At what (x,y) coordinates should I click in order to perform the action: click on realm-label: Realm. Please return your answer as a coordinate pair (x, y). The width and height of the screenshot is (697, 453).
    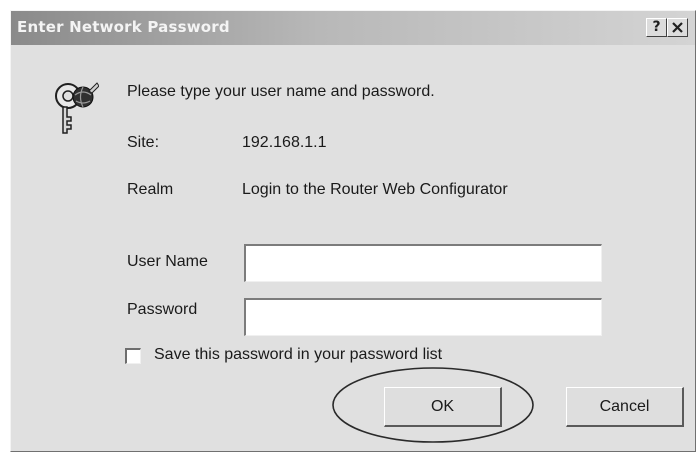
    Looking at the image, I should click on (150, 189).